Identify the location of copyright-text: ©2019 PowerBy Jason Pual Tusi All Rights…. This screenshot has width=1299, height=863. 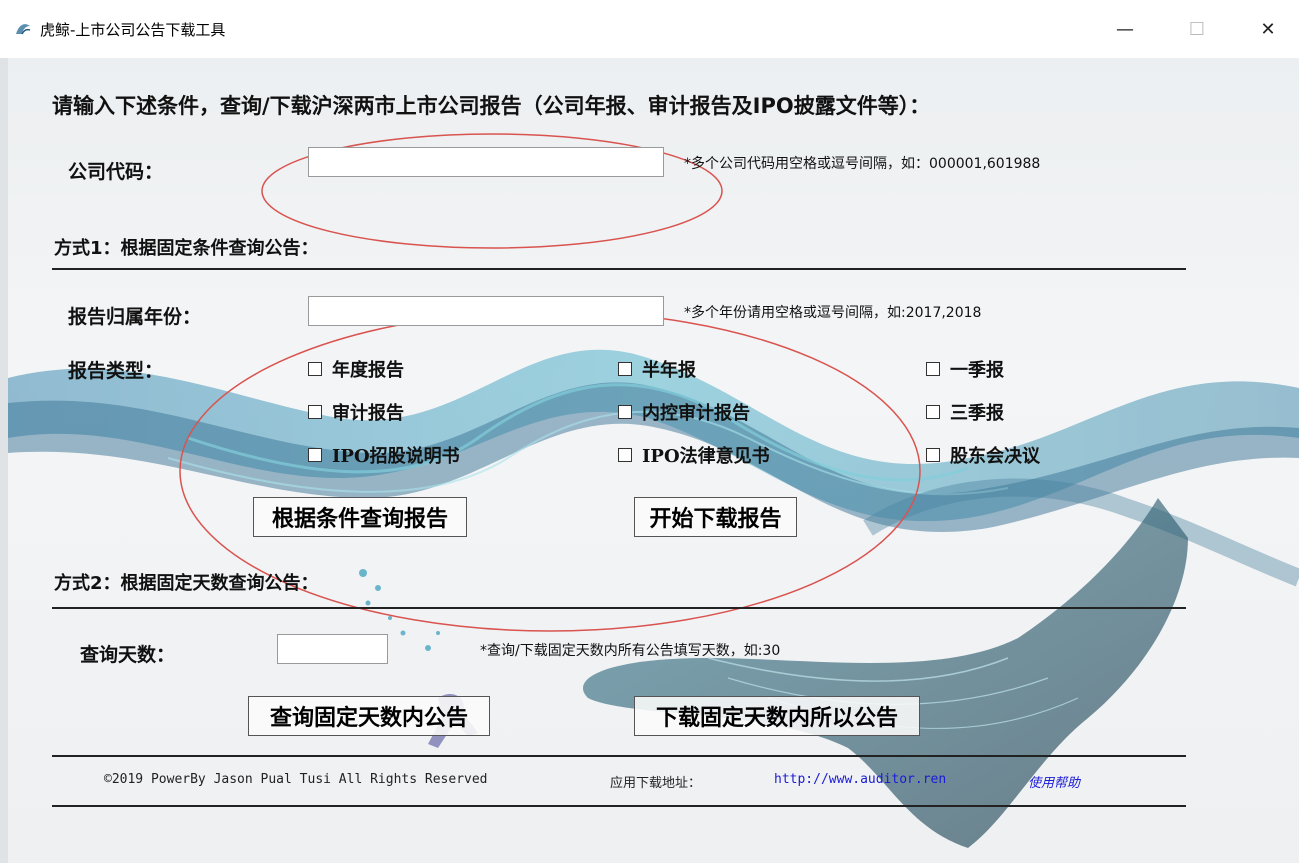
(296, 779).